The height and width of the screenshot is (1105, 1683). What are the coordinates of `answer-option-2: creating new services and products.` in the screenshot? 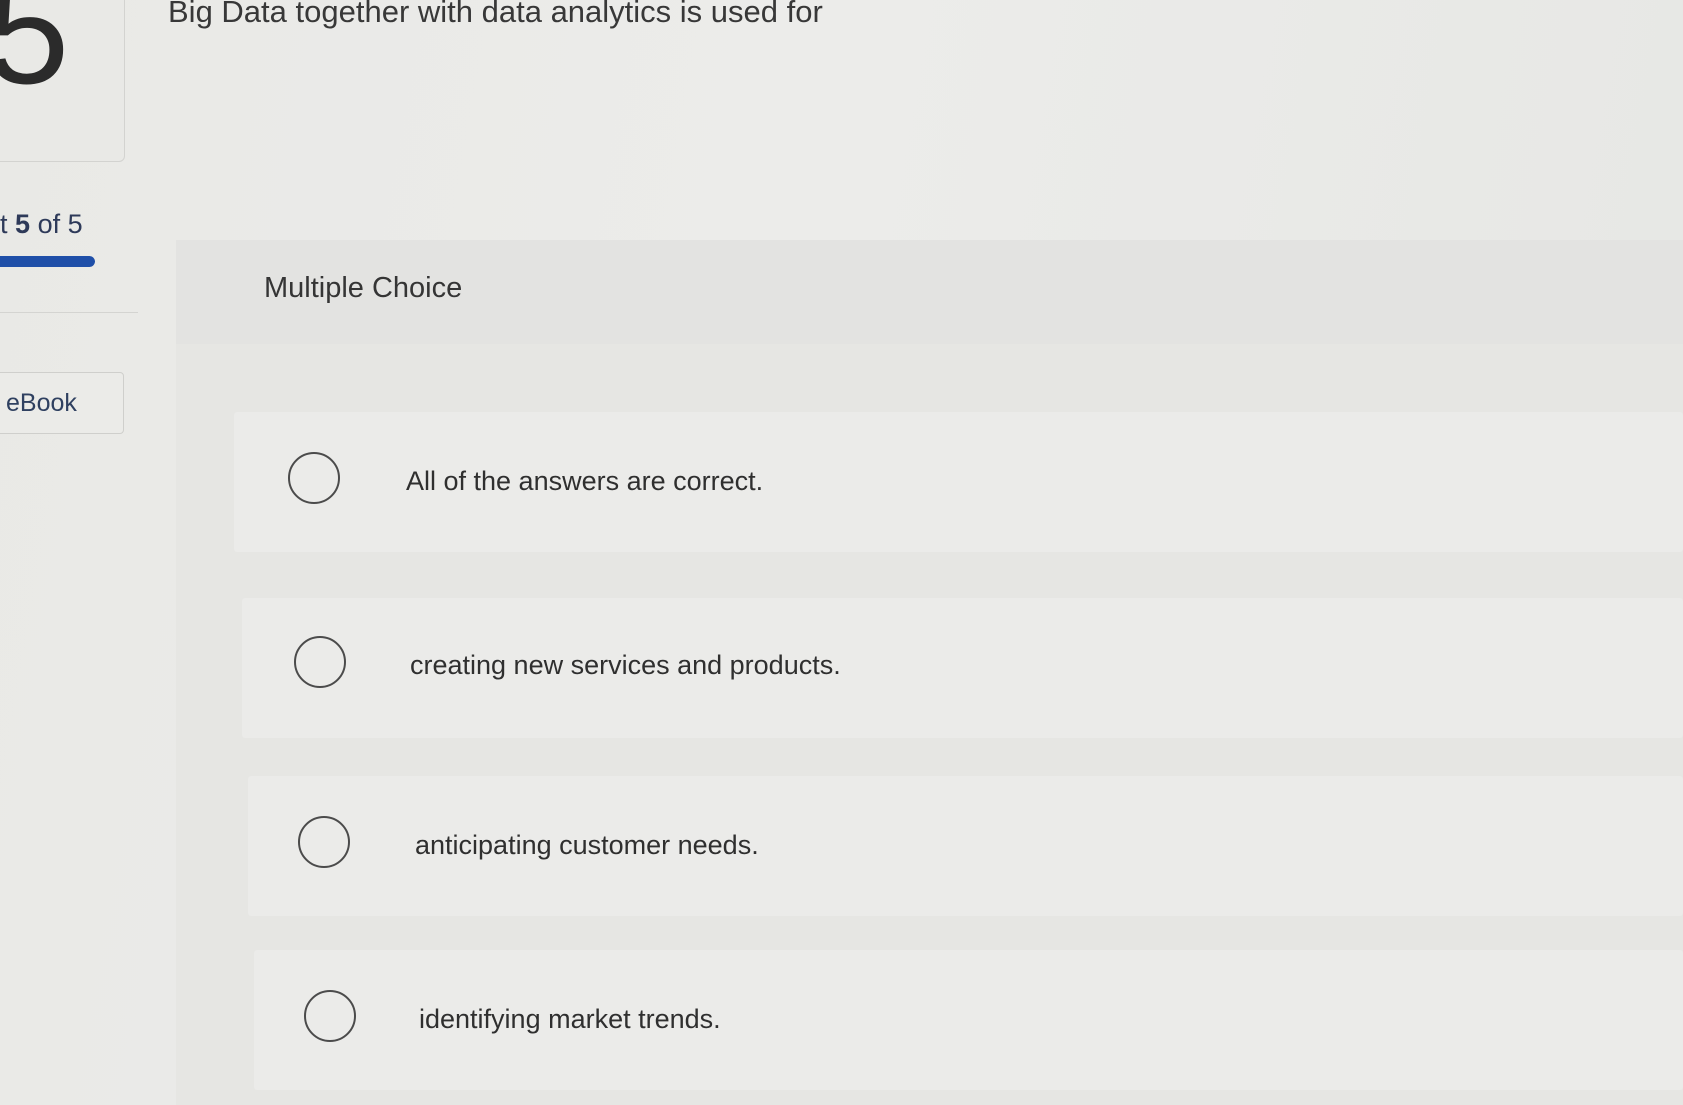 It's located at (962, 668).